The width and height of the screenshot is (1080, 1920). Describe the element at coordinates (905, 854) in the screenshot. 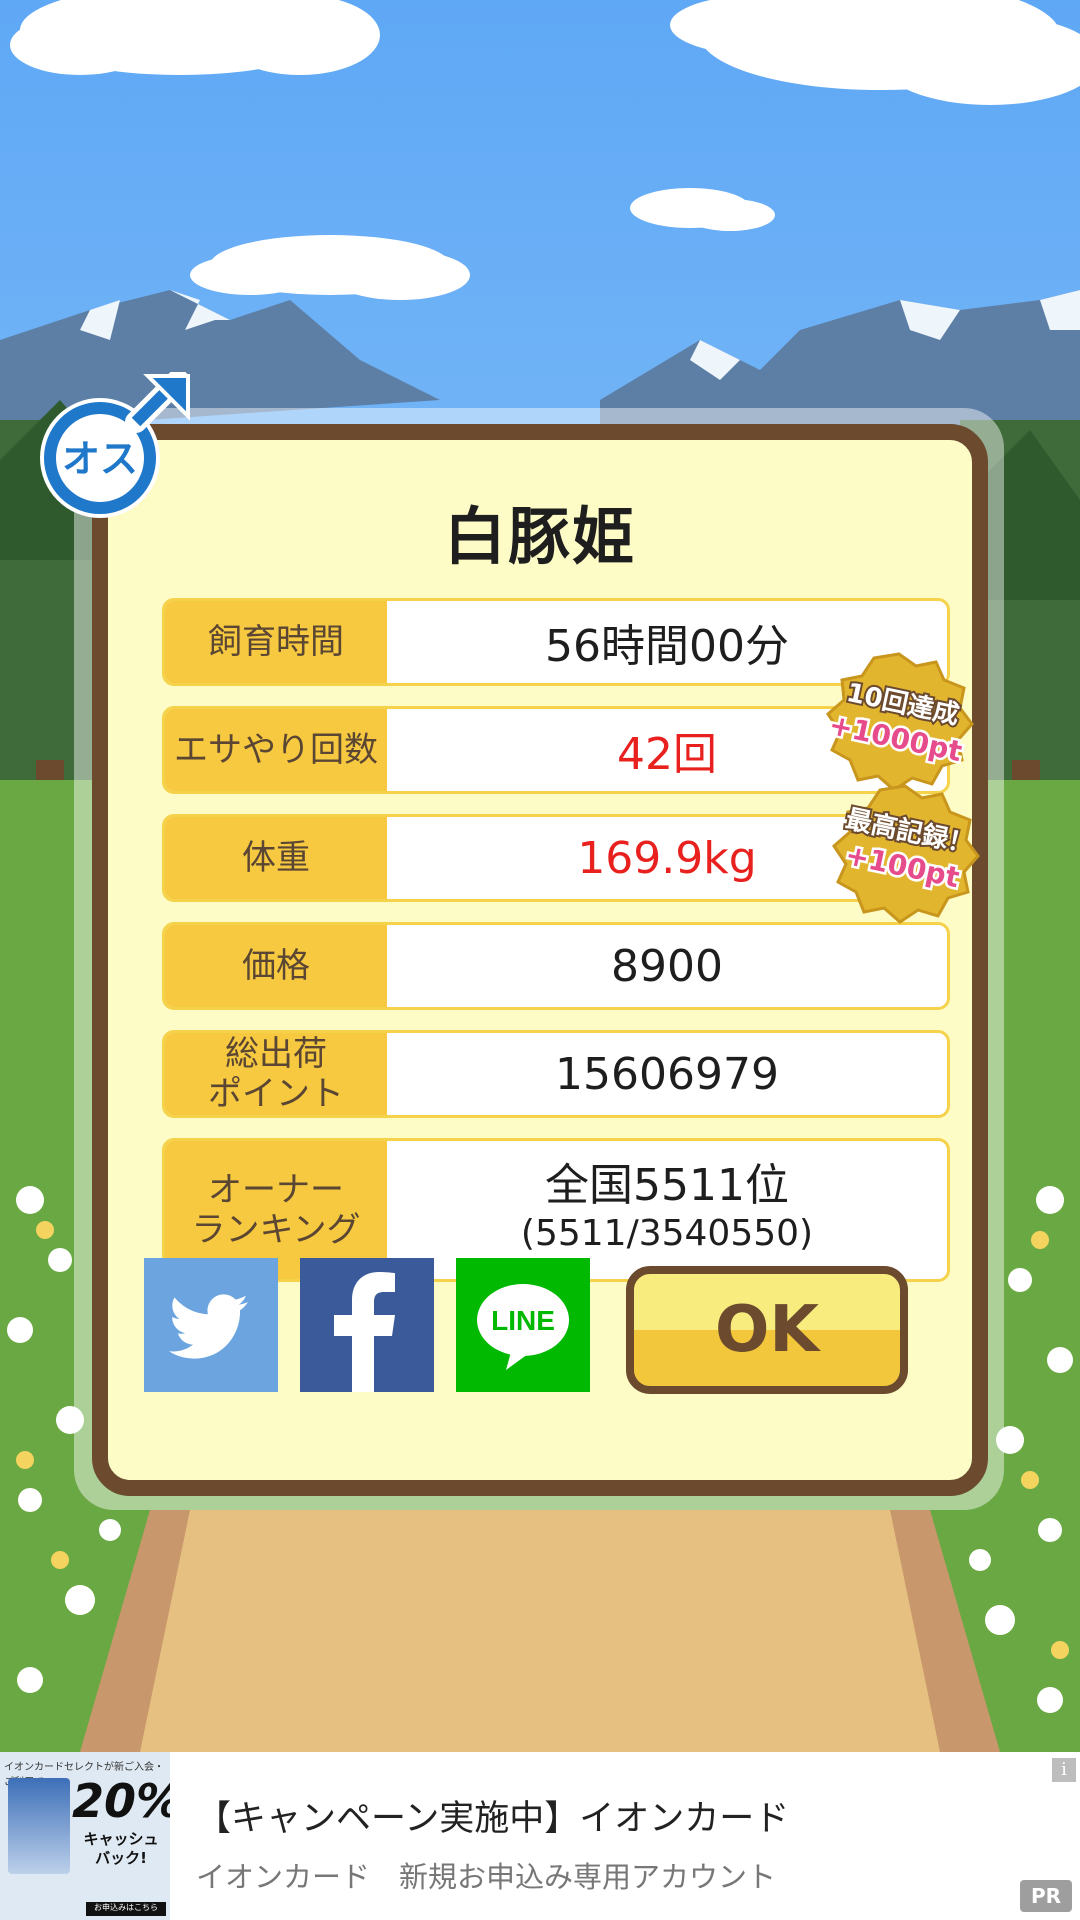

I see `achievement-medal-weight: 最高記録！ +100pt` at that location.